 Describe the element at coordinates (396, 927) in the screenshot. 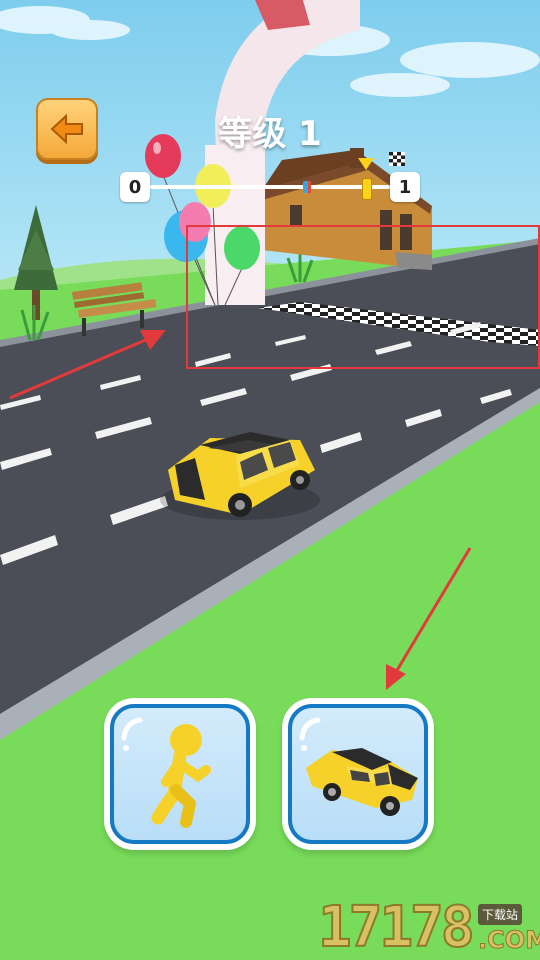

I see `watermark-digits: 17178` at that location.